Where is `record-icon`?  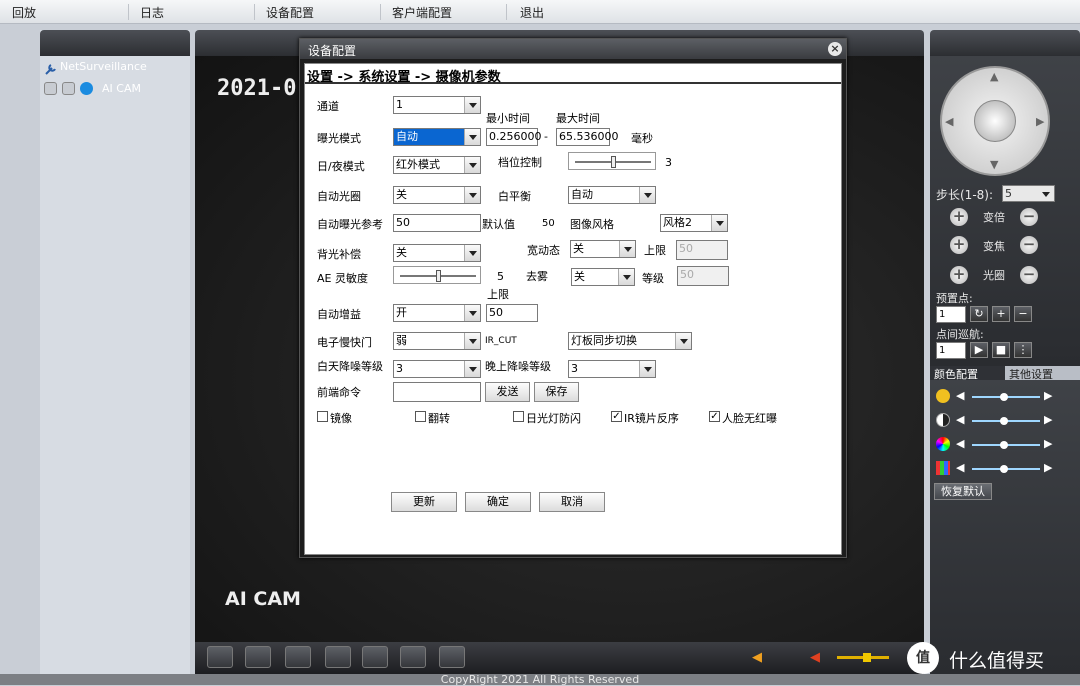
record-icon is located at coordinates (86, 88).